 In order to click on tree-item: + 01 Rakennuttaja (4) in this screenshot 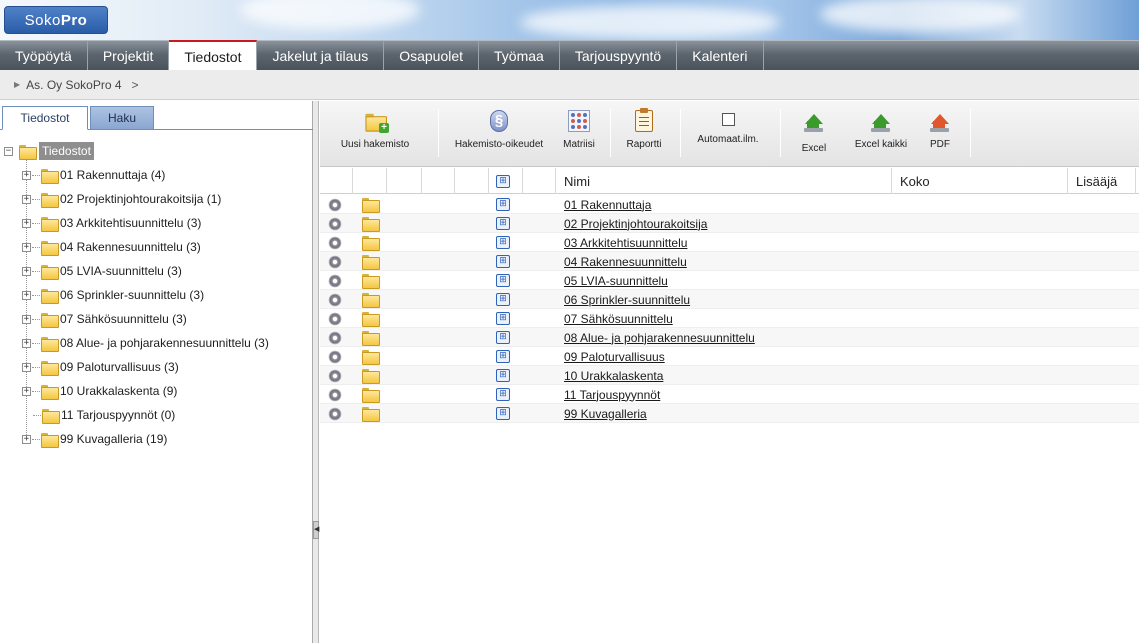, I will do `click(93, 175)`.